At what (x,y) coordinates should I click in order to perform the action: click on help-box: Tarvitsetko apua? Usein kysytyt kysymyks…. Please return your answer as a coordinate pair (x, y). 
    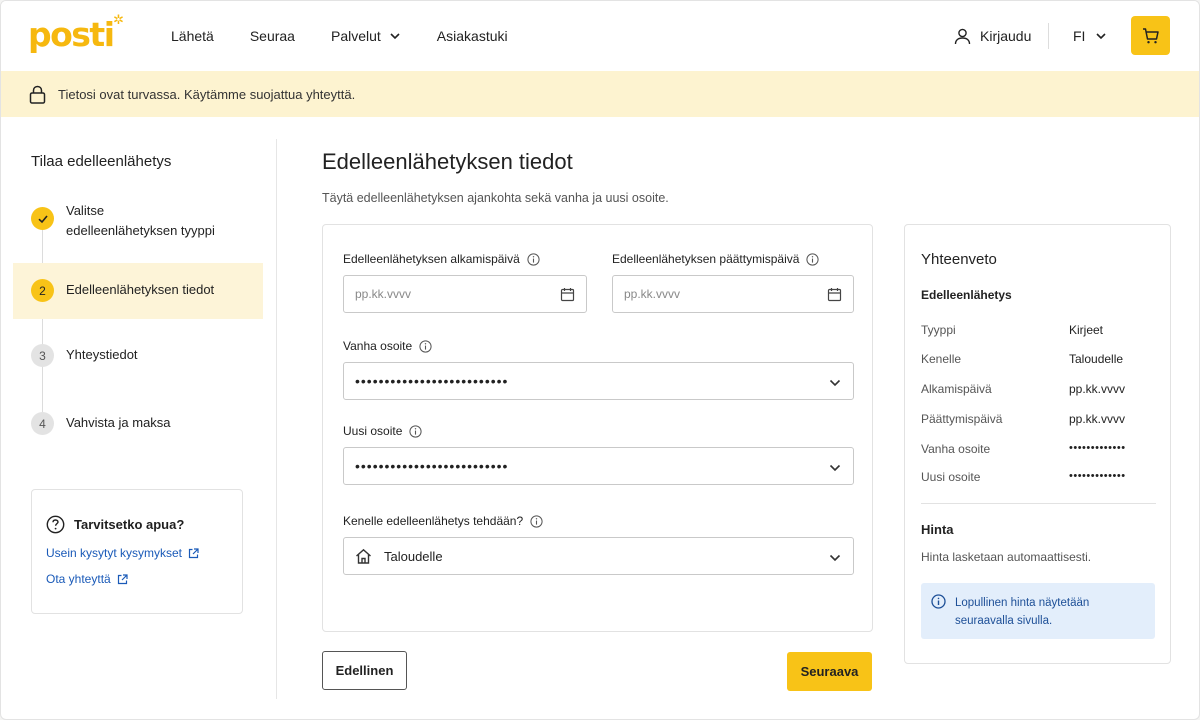
    Looking at the image, I should click on (137, 551).